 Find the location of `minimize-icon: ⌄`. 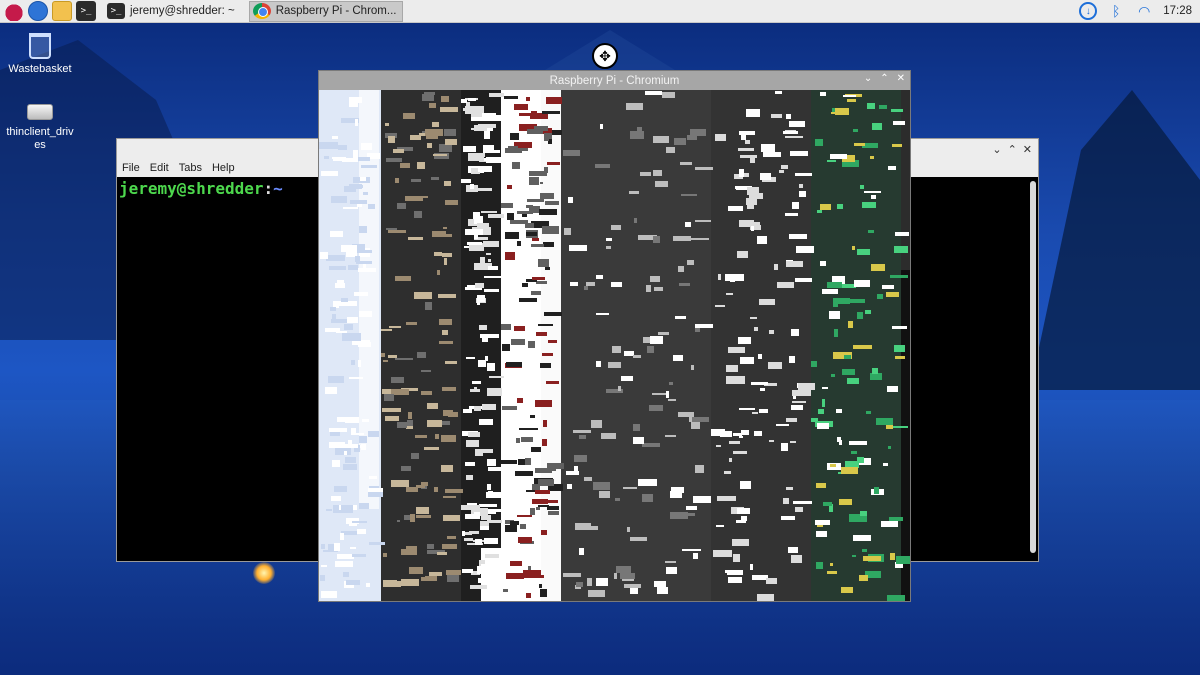

minimize-icon: ⌄ is located at coordinates (868, 78).